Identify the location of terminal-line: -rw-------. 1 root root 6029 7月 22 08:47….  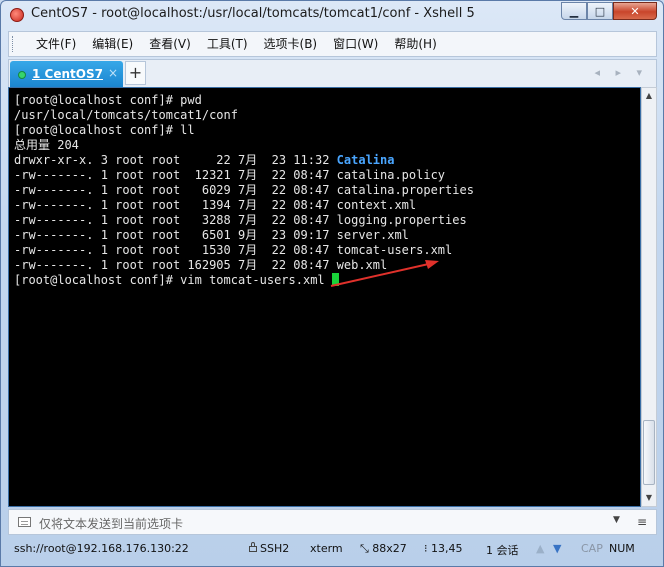
(244, 190).